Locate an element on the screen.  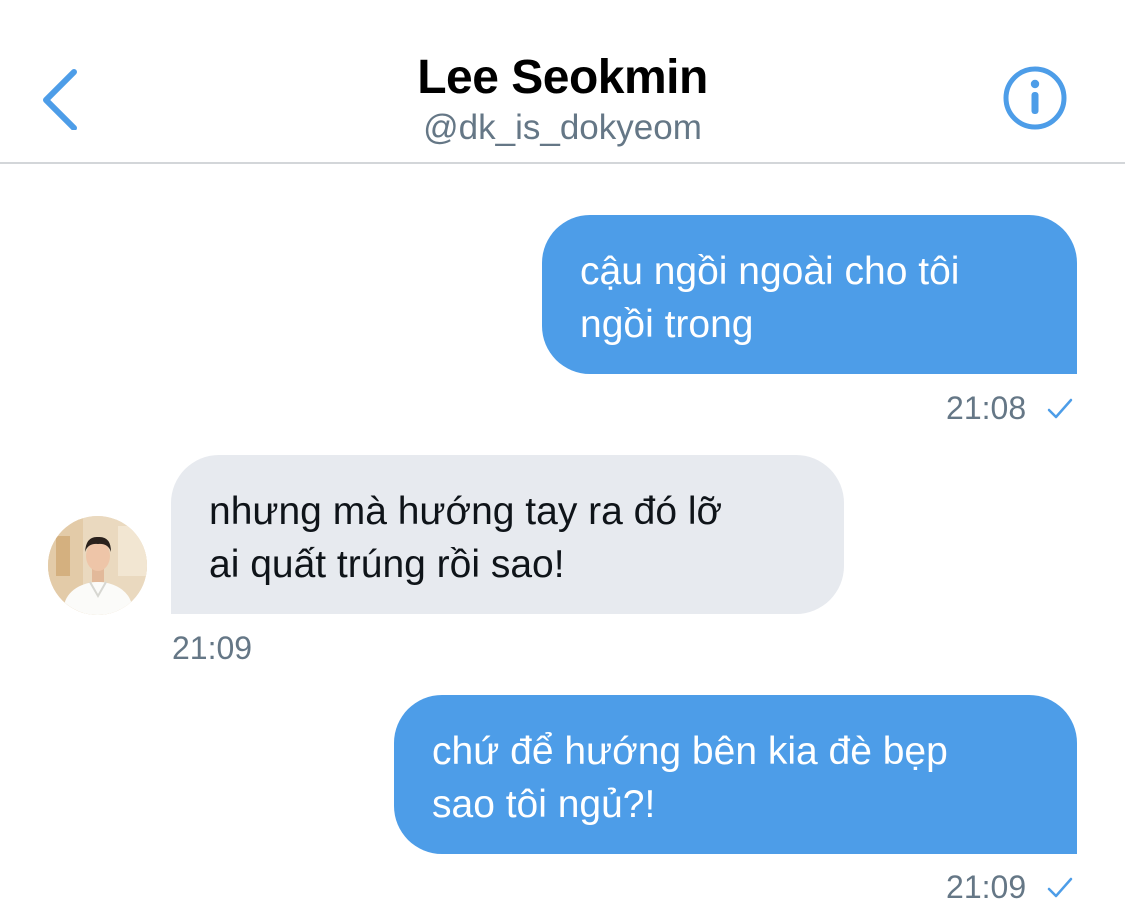
message-text-line: ai quất trúng rồi sao! is located at coordinates (387, 564).